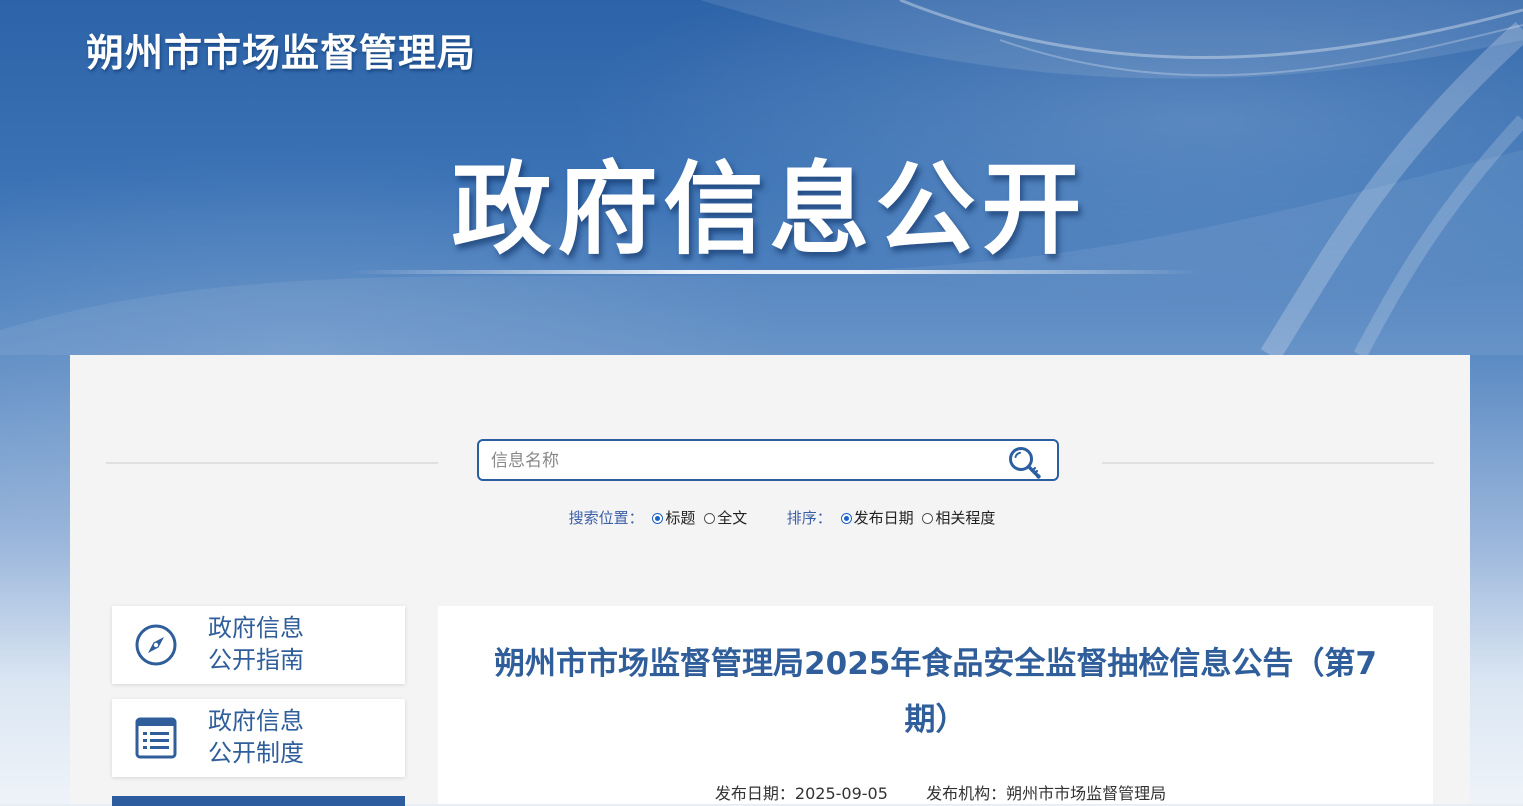 The width and height of the screenshot is (1523, 806). I want to click on sort-radio-relevance, so click(928, 518).